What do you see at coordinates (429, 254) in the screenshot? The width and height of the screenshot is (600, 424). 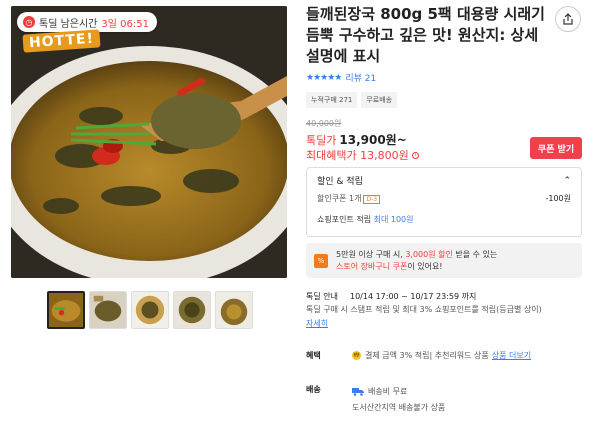 I see `promo-discount: 3,000원 할인` at bounding box center [429, 254].